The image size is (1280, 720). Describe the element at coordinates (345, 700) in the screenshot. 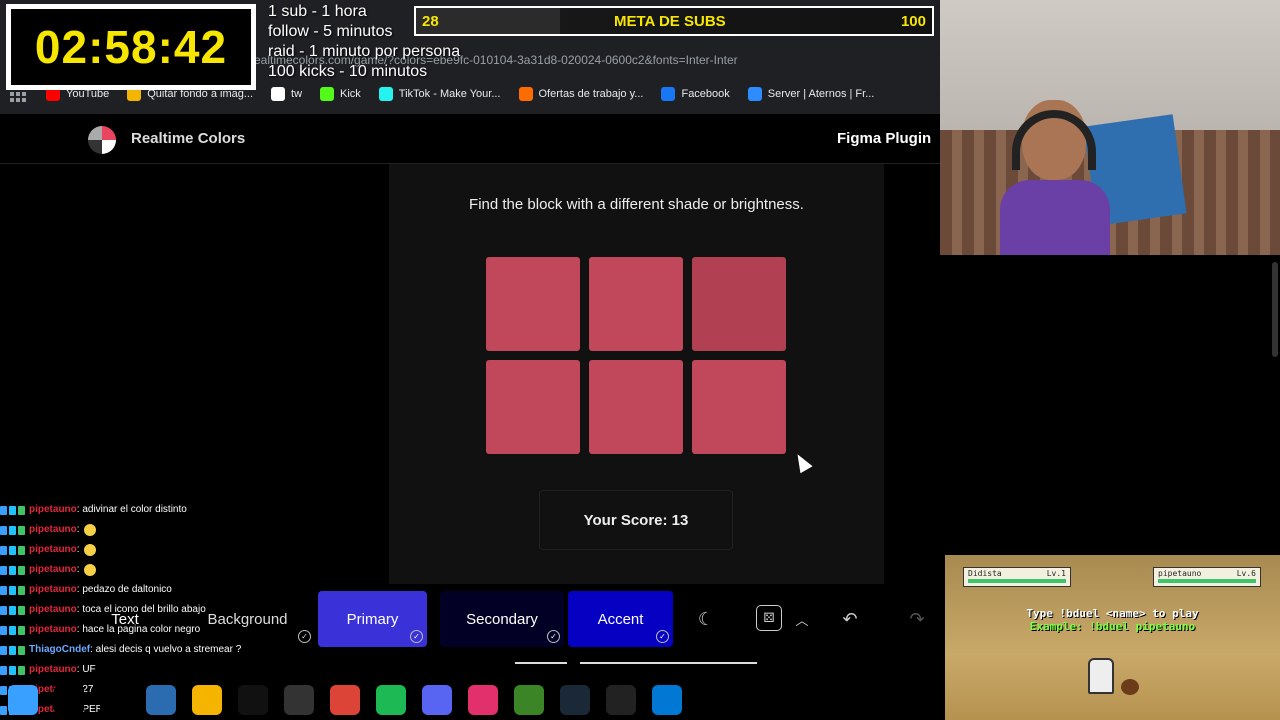

I see `chrome-icon` at that location.